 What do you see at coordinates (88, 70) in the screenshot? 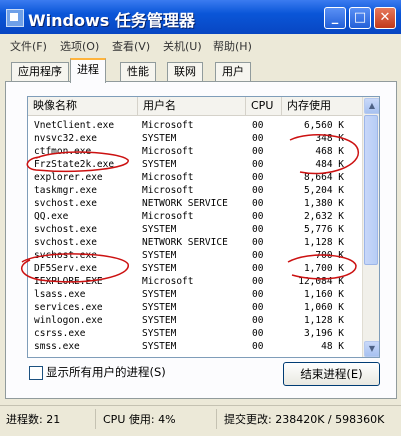
I see `tab-processes: 进程` at bounding box center [88, 70].